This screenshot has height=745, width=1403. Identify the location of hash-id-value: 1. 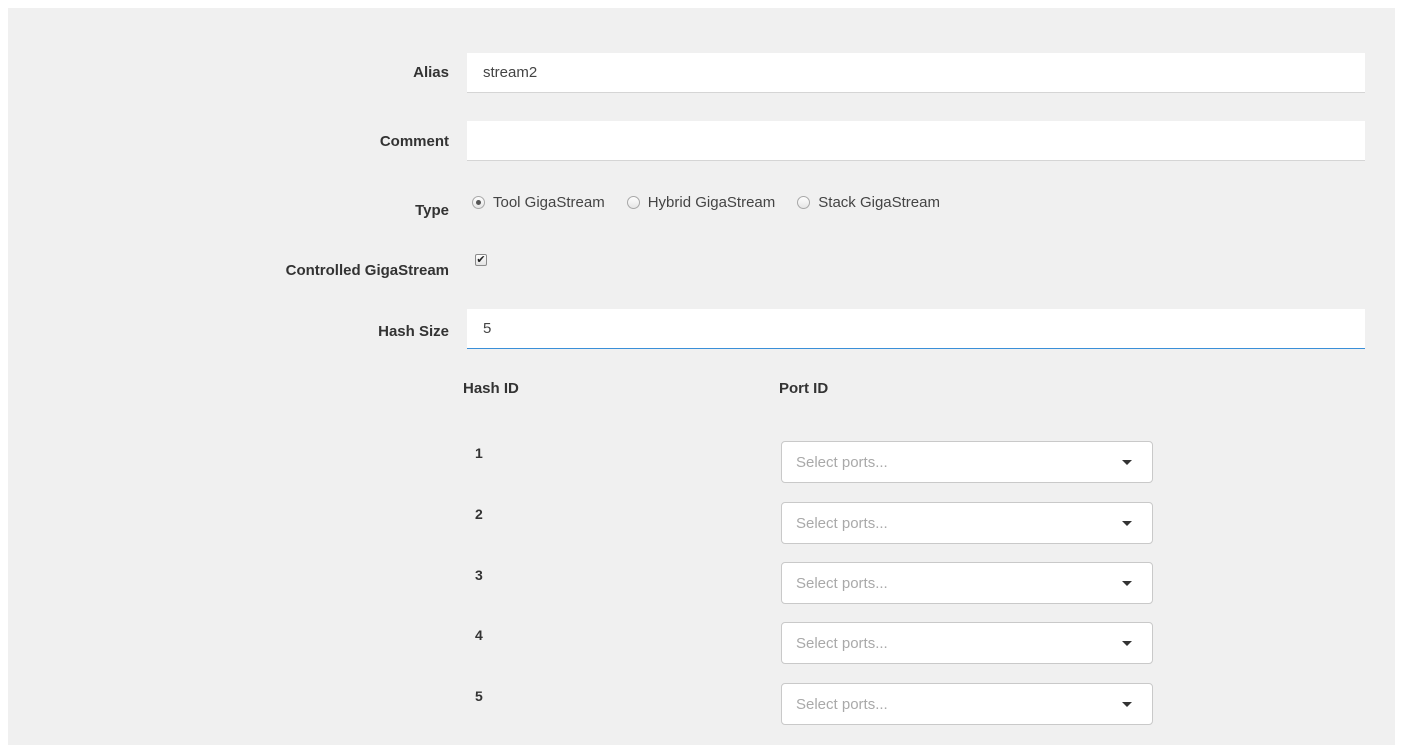
(479, 453).